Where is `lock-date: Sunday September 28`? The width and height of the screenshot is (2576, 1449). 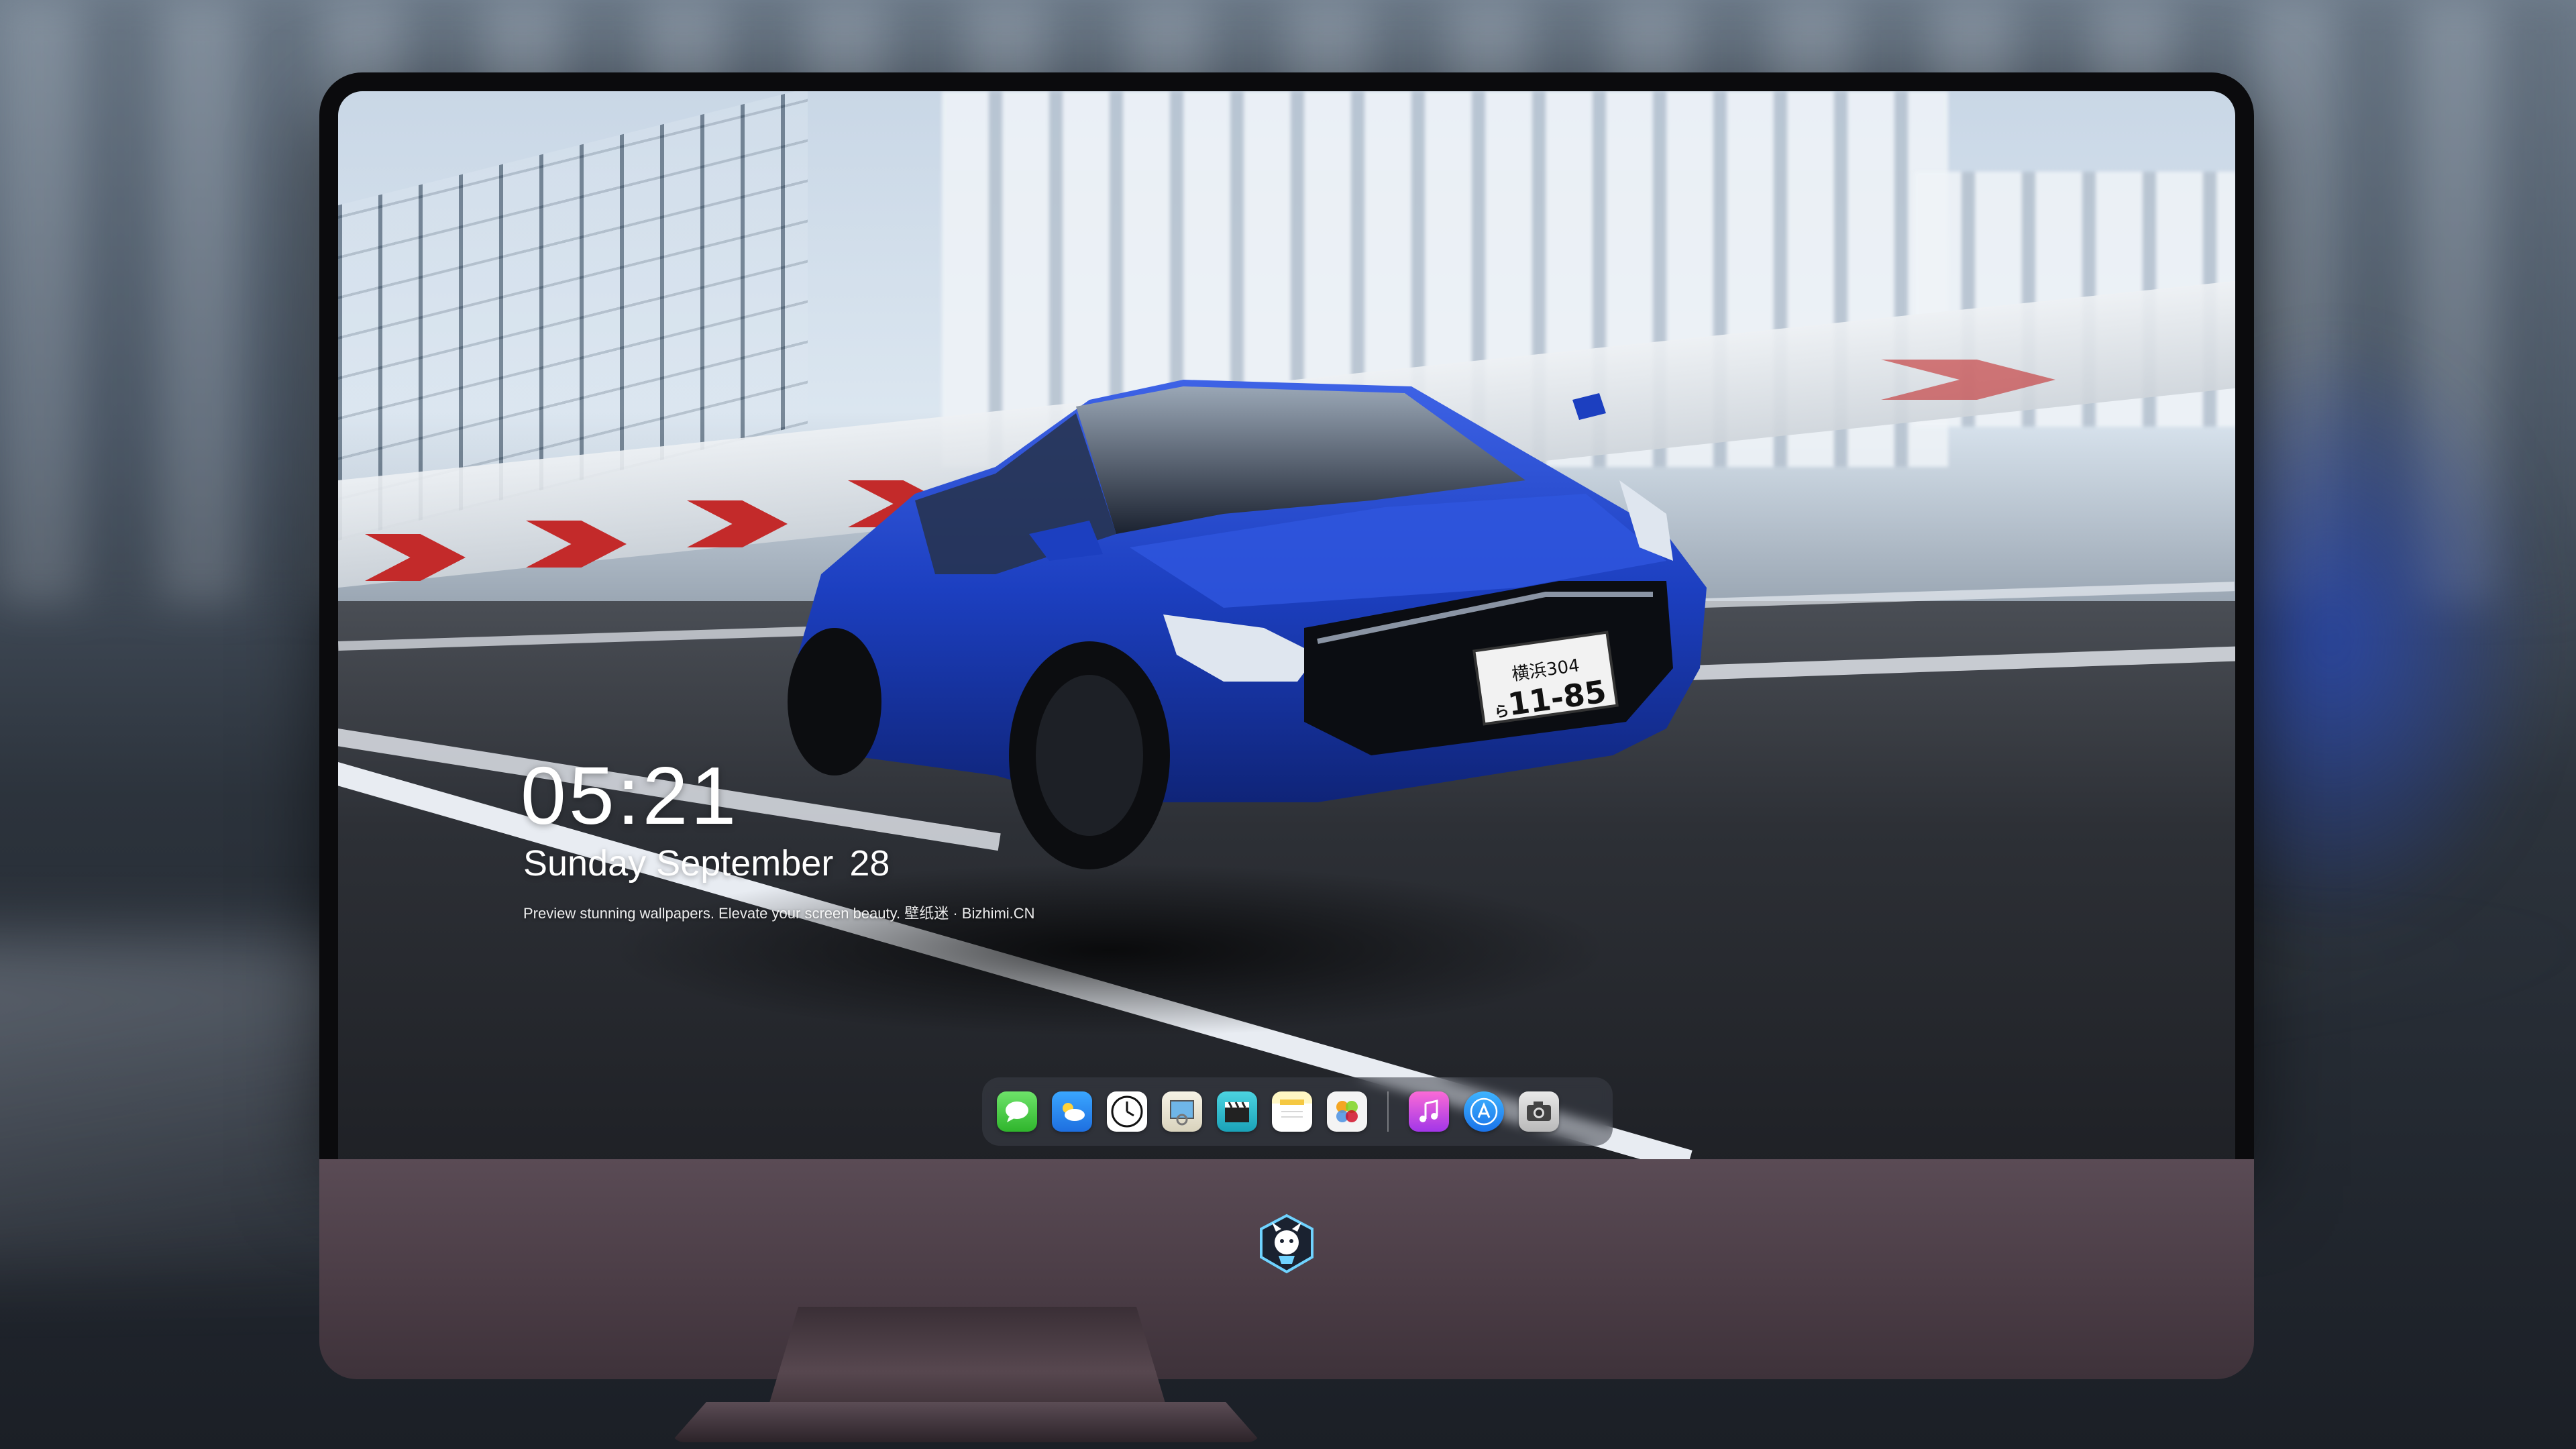 lock-date: Sunday September 28 is located at coordinates (706, 863).